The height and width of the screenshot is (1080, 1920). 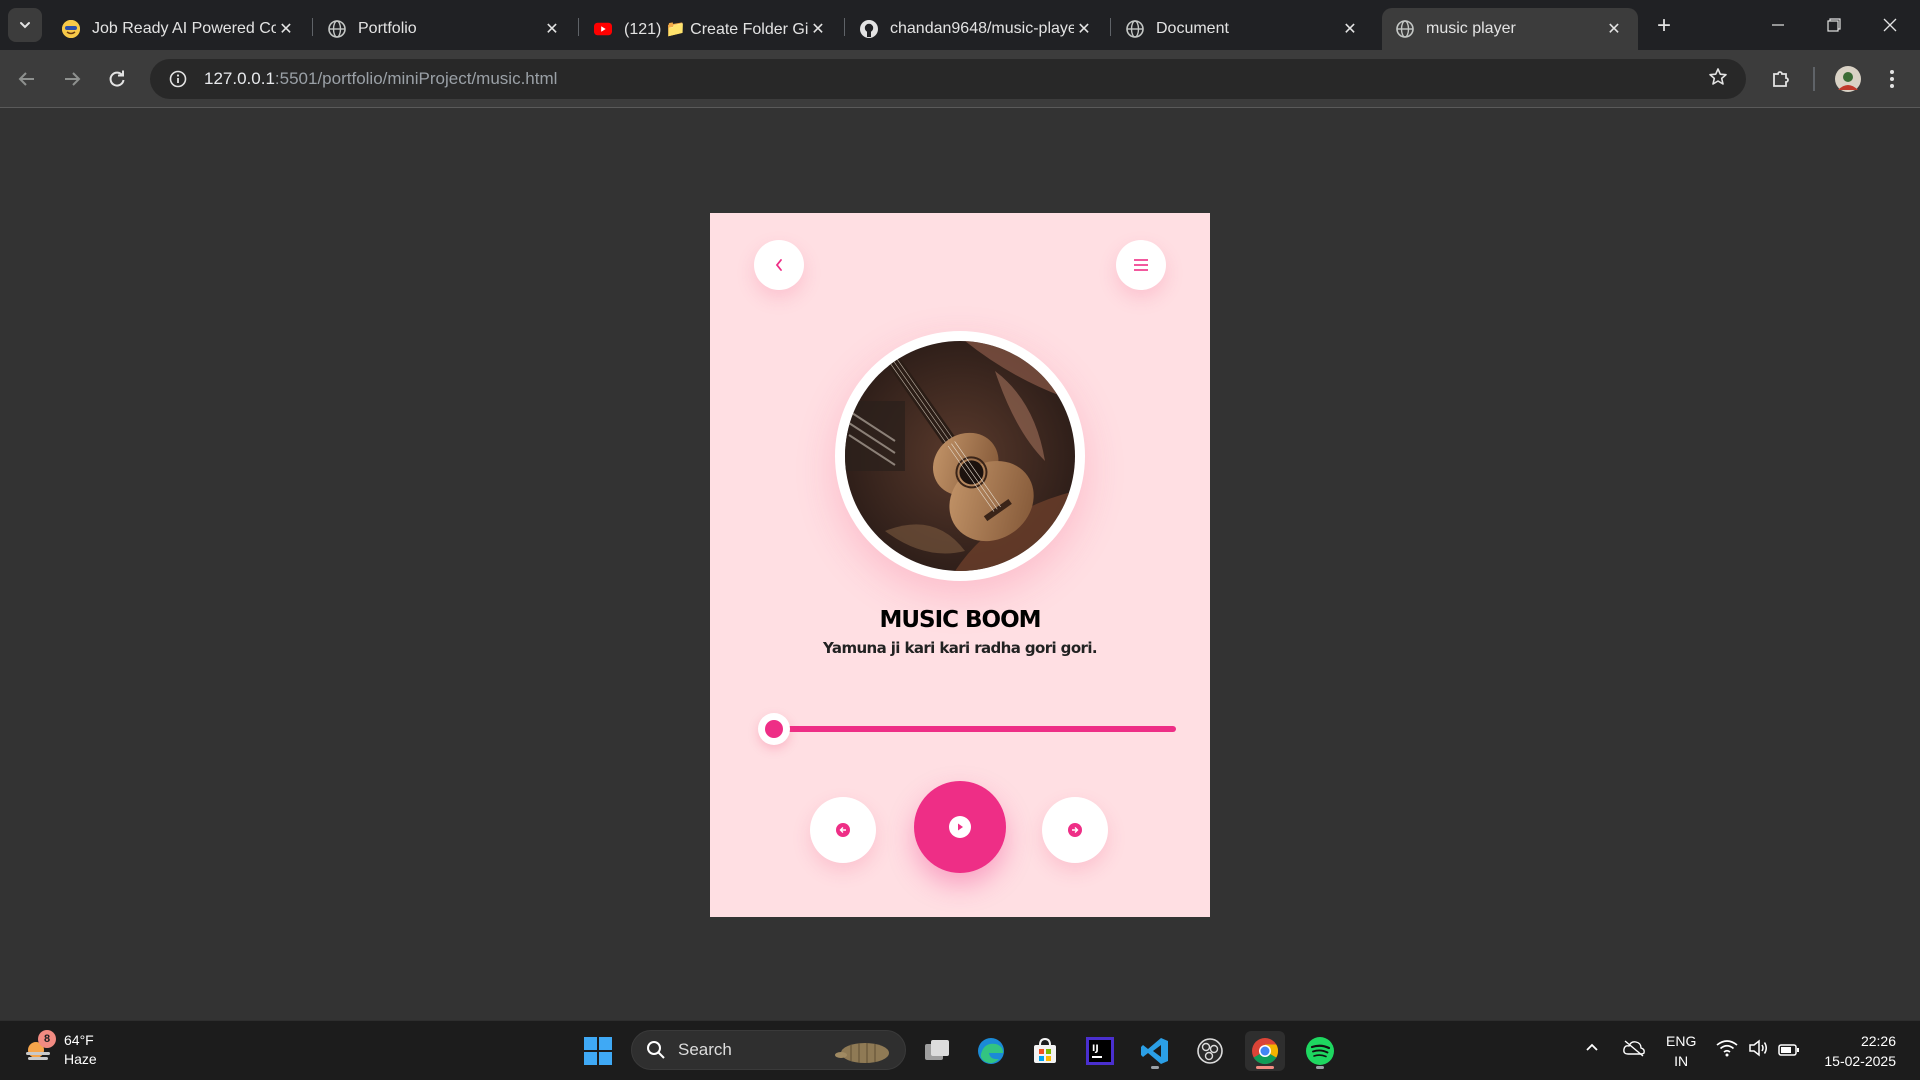 I want to click on progress-track, so click(x=973, y=729).